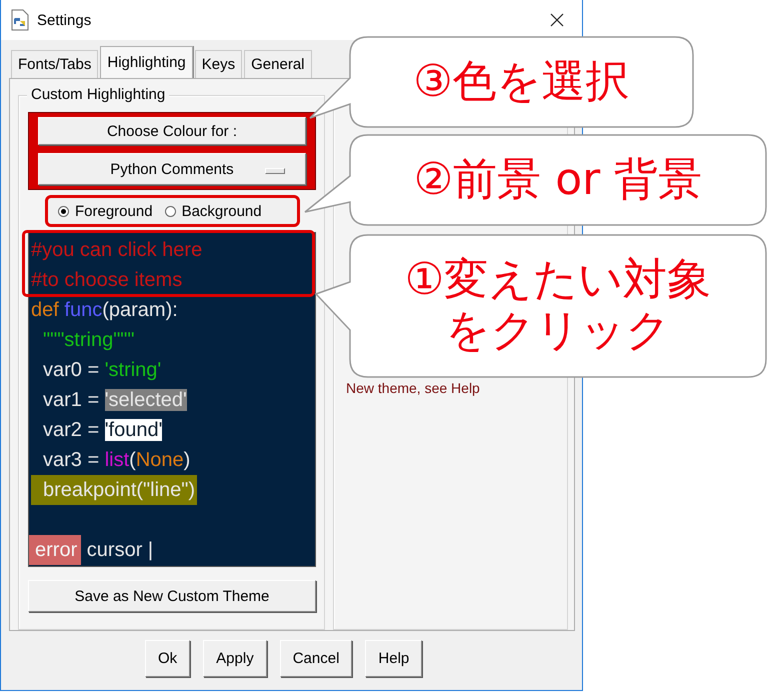 The height and width of the screenshot is (692, 768). What do you see at coordinates (558, 180) in the screenshot?
I see `callout-text: ②前景 or 背景` at bounding box center [558, 180].